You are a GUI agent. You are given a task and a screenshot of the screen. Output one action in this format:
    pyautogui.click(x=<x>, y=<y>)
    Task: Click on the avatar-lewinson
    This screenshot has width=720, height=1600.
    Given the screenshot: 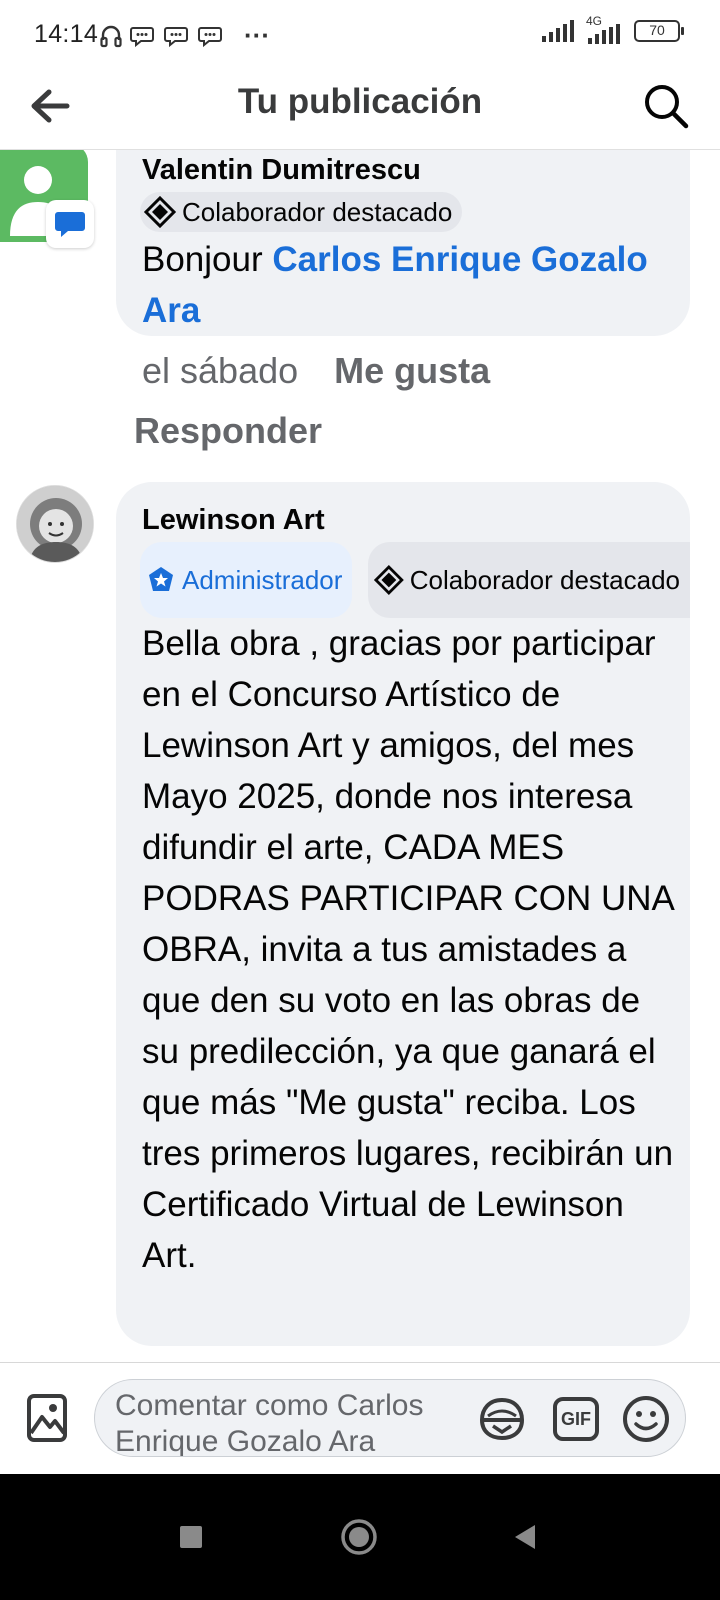 What is the action you would take?
    pyautogui.click(x=55, y=524)
    